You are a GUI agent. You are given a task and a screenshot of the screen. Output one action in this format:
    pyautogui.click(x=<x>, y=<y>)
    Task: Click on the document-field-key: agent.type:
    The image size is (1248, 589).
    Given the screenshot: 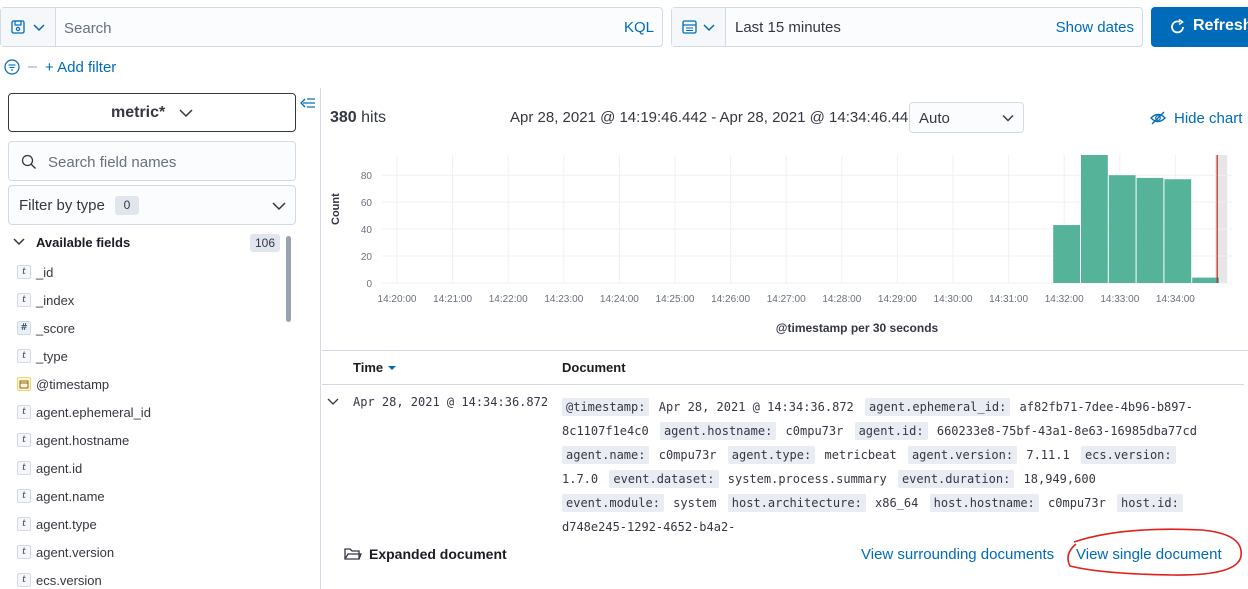 What is the action you would take?
    pyautogui.click(x=771, y=455)
    